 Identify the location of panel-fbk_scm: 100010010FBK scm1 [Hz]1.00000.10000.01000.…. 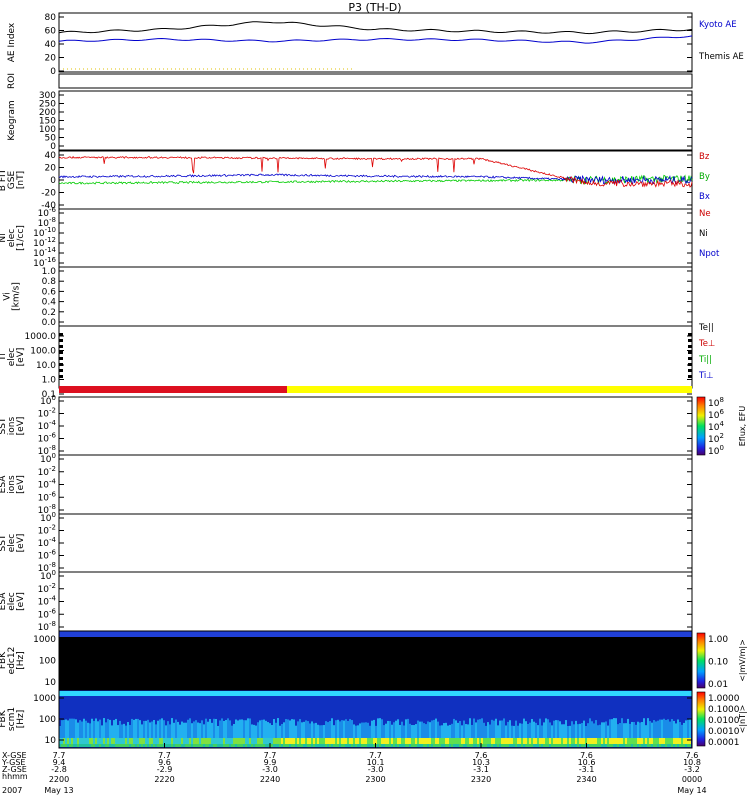
(373, 719).